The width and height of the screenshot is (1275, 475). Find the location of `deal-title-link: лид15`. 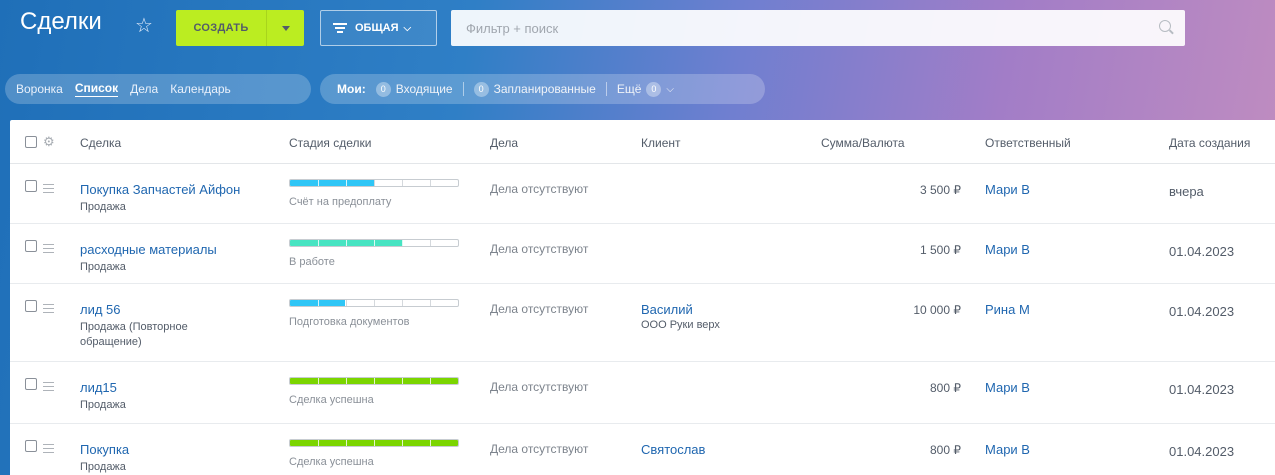

deal-title-link: лид15 is located at coordinates (98, 387).